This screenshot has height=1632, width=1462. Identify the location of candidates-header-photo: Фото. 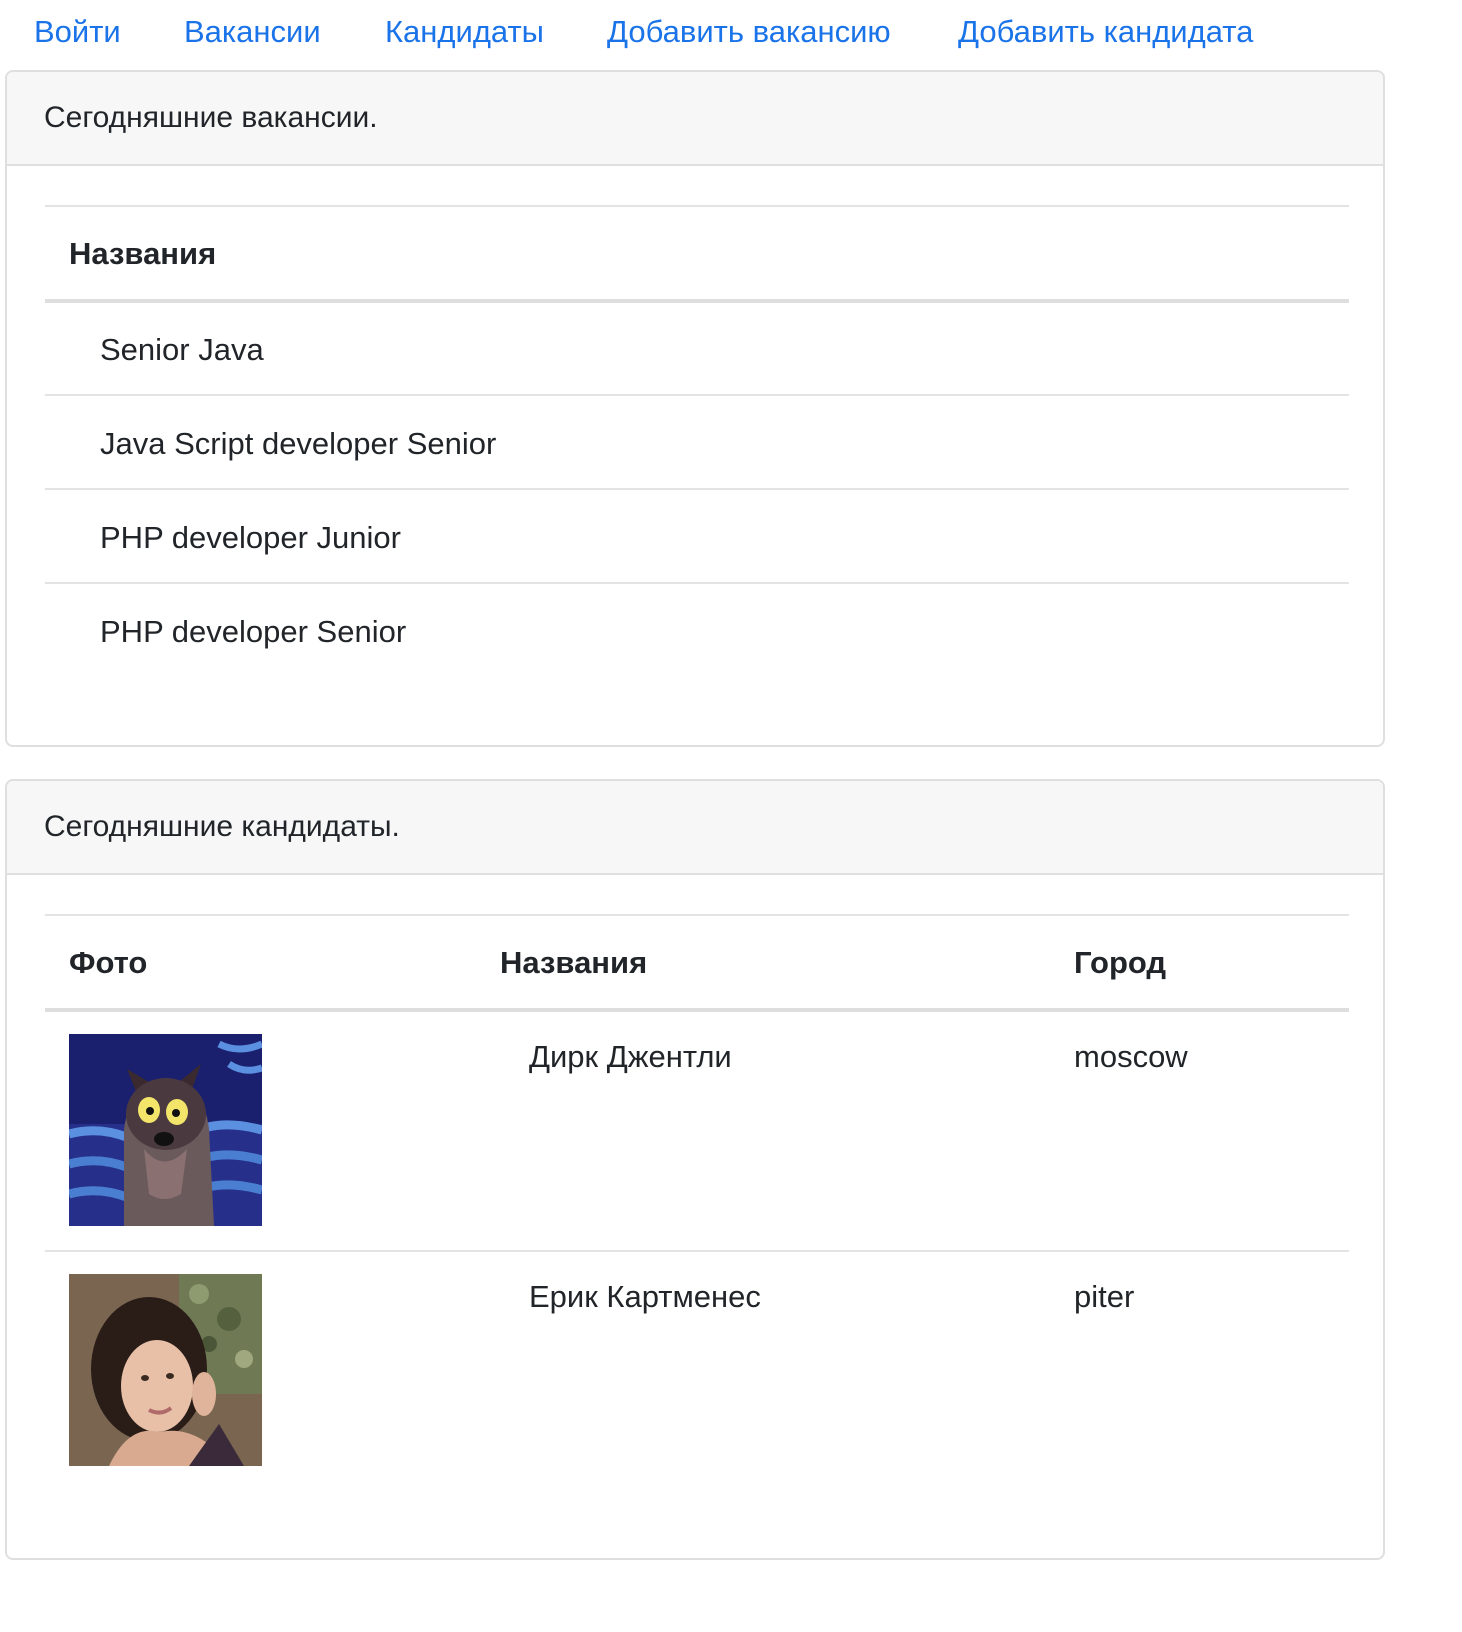
(108, 962).